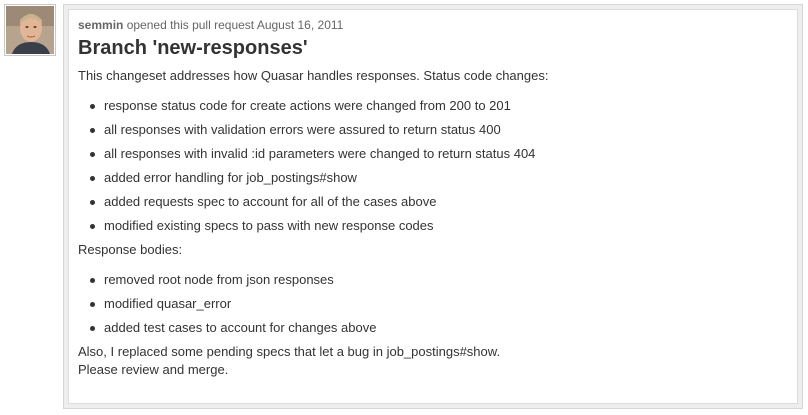  Describe the element at coordinates (428, 280) in the screenshot. I see `list-item: removed root node from json responses` at that location.